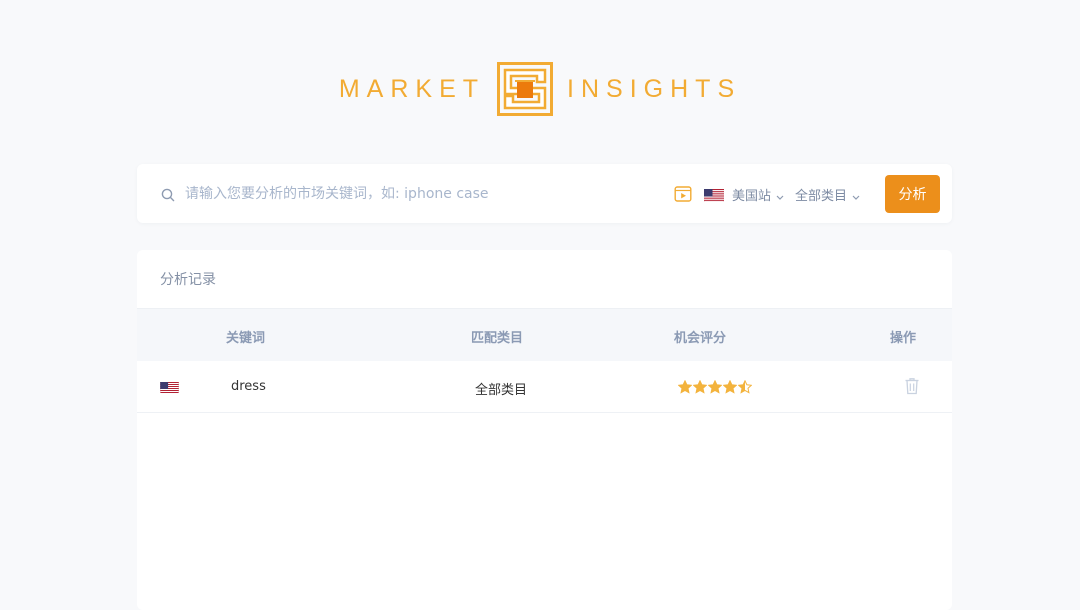 This screenshot has height=610, width=1080. I want to click on category-select: 全部类目, so click(827, 194).